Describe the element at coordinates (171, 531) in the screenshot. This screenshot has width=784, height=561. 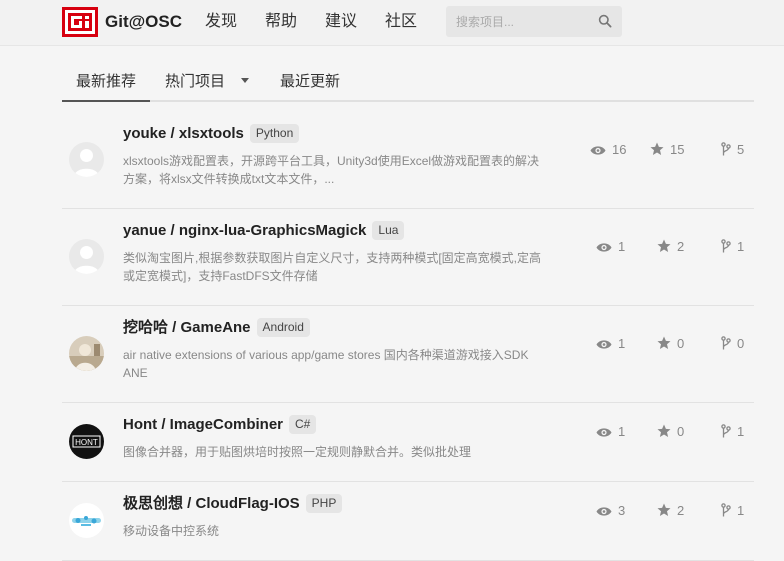
I see `description-line: 移动设备中控系统` at that location.